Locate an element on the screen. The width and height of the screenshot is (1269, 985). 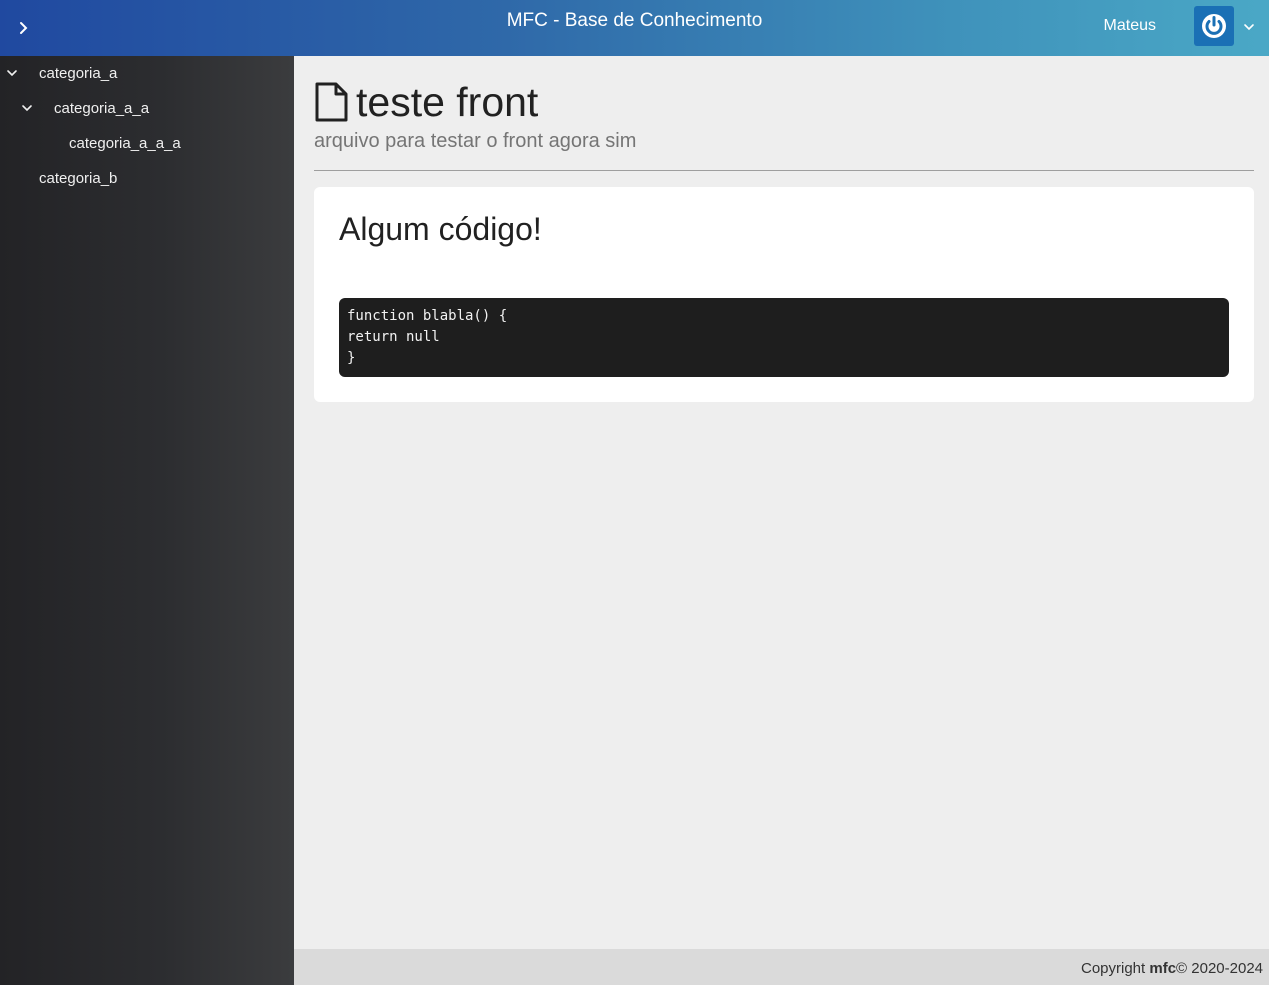
sidebar-item-label: categoria_a is located at coordinates (78, 73).